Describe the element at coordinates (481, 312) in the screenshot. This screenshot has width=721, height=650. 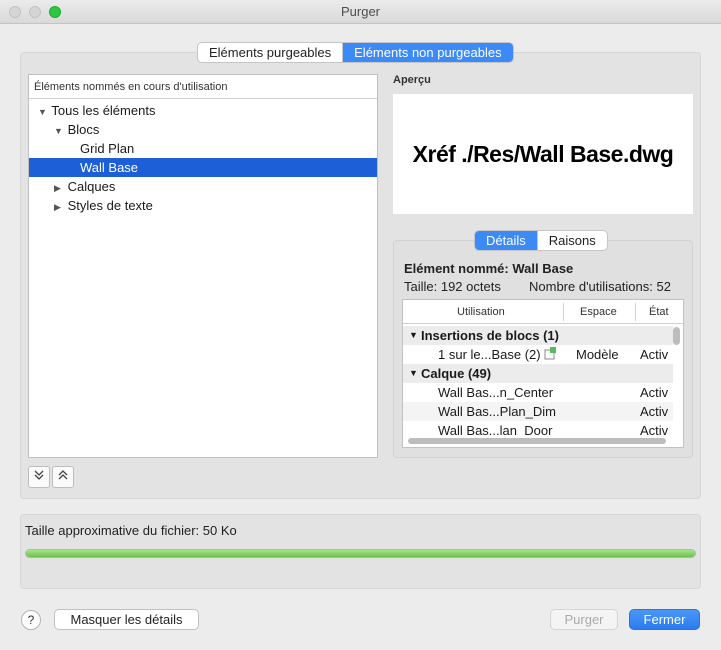
I see `column-header-utilisation: Utilisation` at that location.